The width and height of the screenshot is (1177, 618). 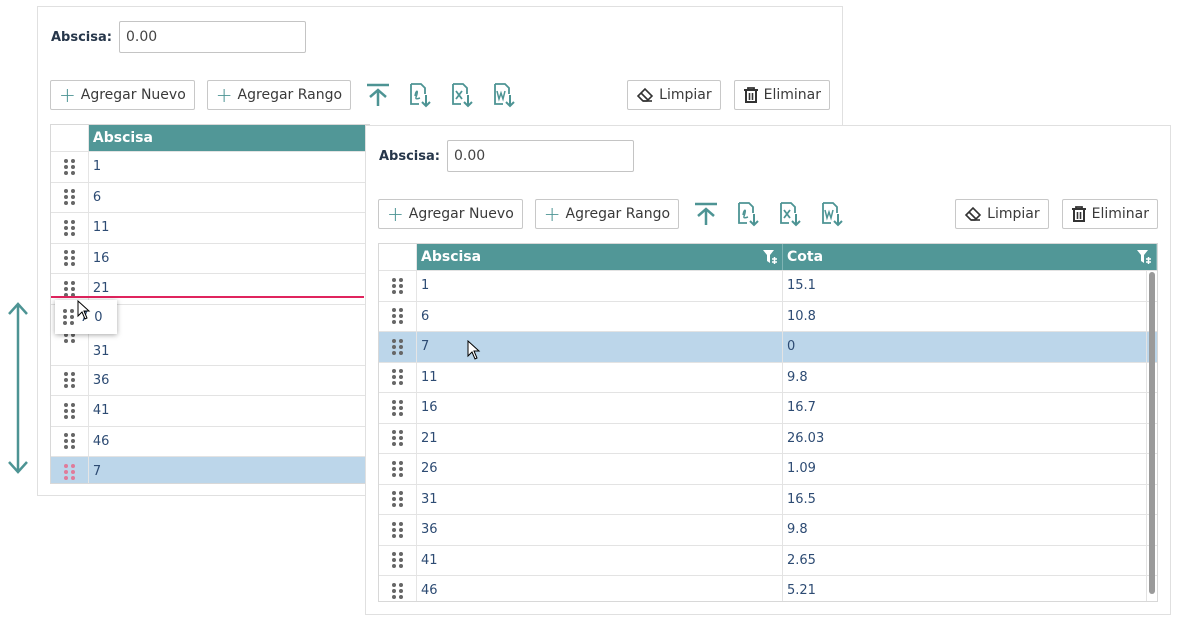 What do you see at coordinates (451, 257) in the screenshot?
I see `front-header-abscisa-label: Abscisa` at bounding box center [451, 257].